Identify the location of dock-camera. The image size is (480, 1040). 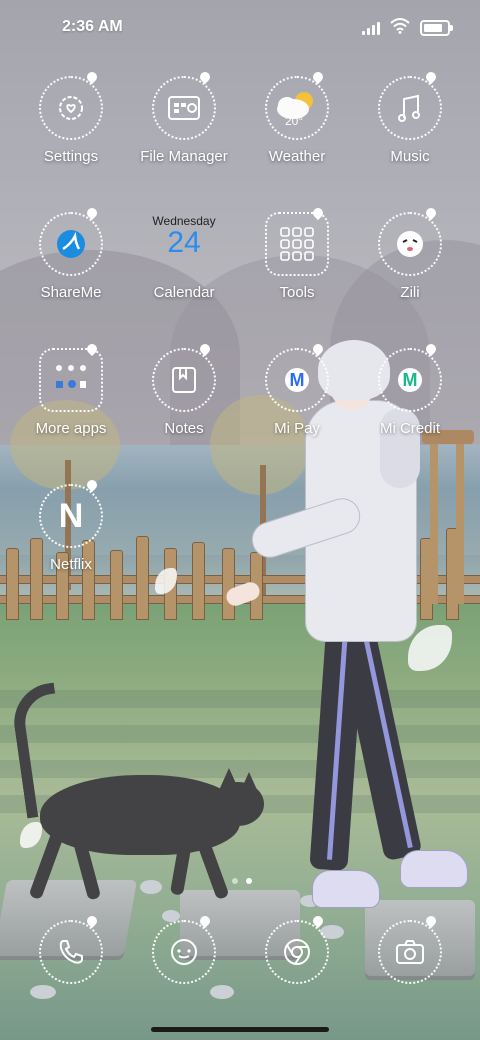
(410, 976).